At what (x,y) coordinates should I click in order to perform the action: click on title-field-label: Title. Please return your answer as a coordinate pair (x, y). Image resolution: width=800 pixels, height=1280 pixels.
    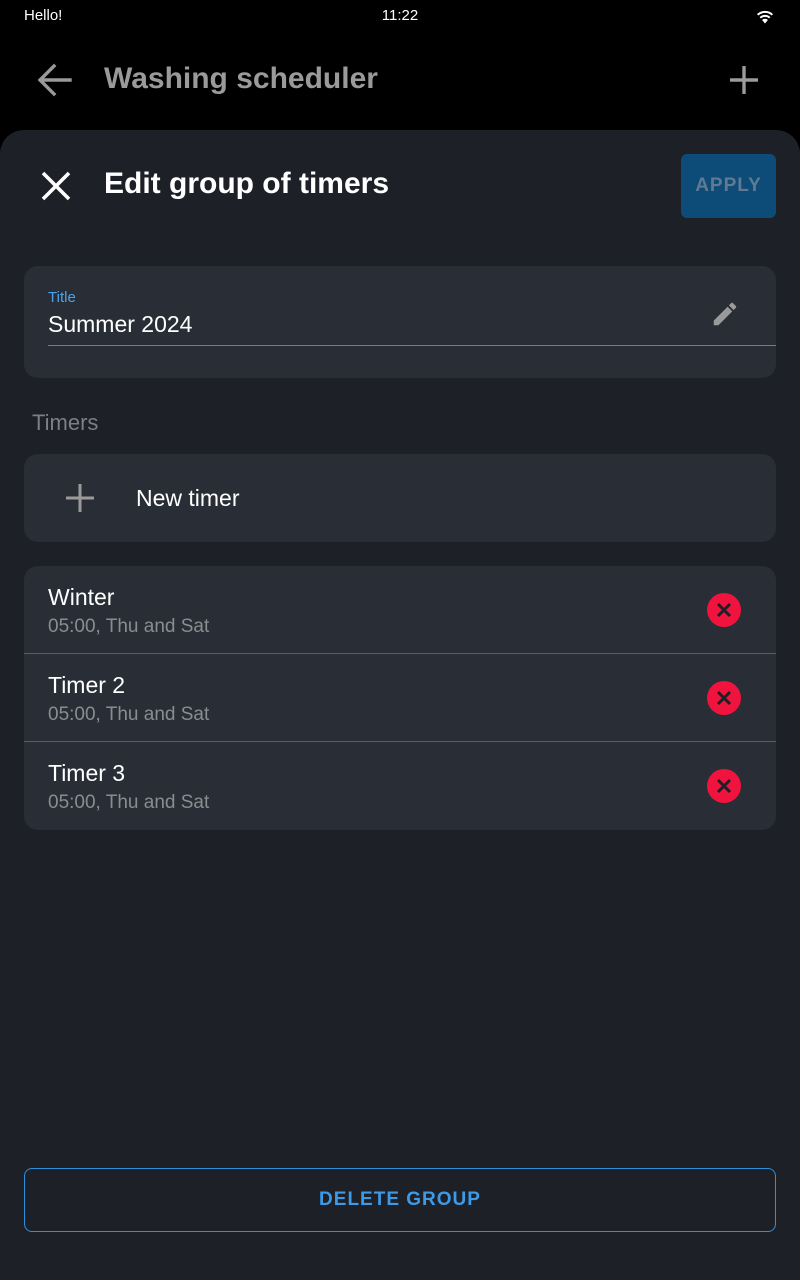
    Looking at the image, I should click on (62, 297).